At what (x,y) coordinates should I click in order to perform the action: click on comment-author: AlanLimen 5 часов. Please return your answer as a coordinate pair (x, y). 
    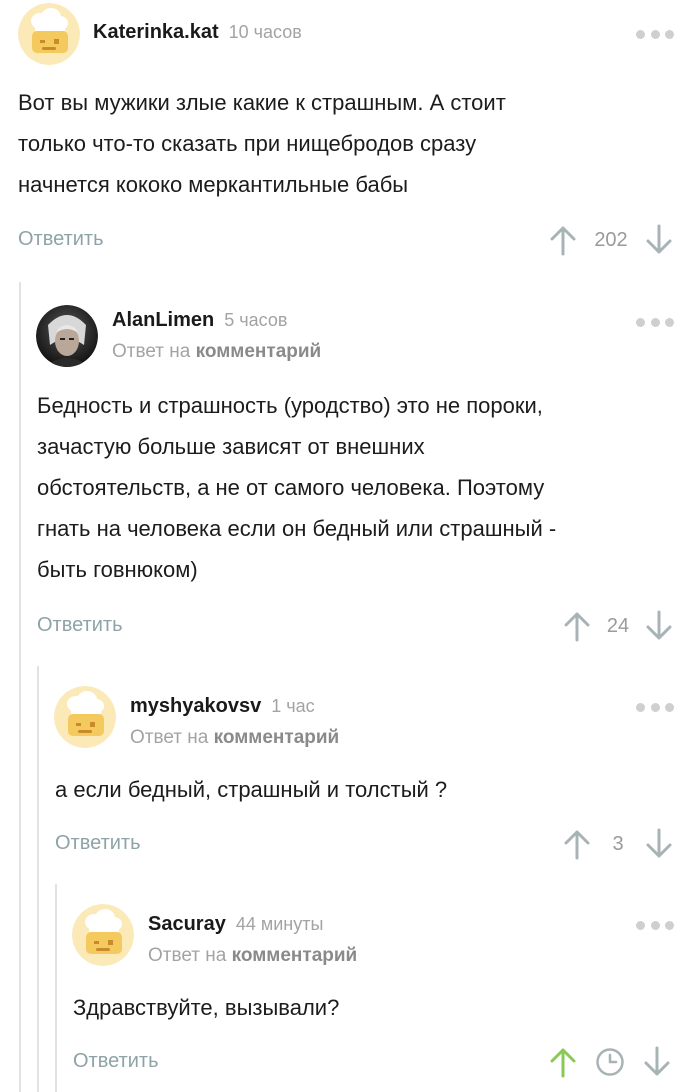
    Looking at the image, I should click on (199, 320).